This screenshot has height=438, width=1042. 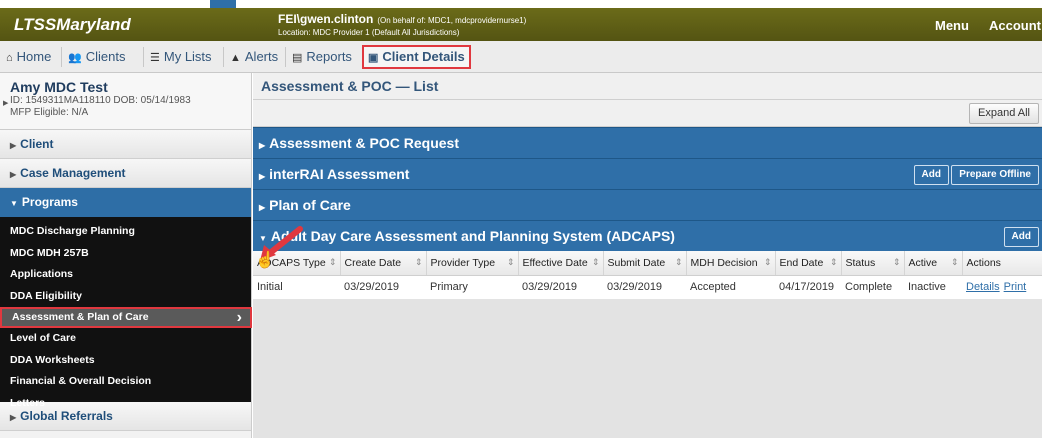 What do you see at coordinates (1004, 113) in the screenshot?
I see `expand-all-button: Expand All` at bounding box center [1004, 113].